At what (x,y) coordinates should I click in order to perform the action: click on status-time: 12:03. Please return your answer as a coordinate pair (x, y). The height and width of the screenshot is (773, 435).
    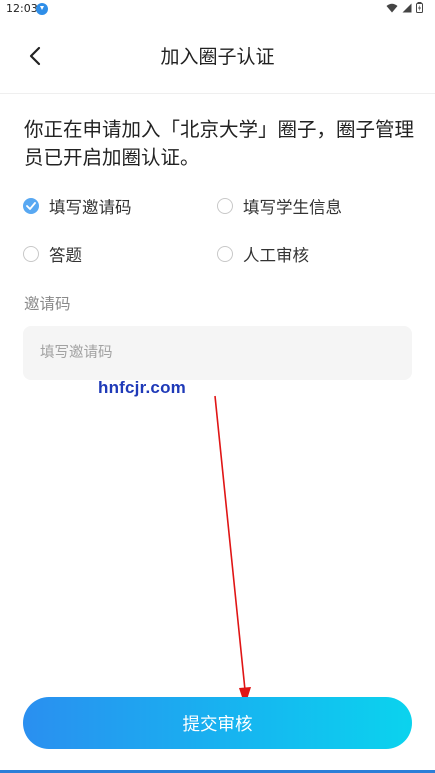
    Looking at the image, I should click on (22, 8).